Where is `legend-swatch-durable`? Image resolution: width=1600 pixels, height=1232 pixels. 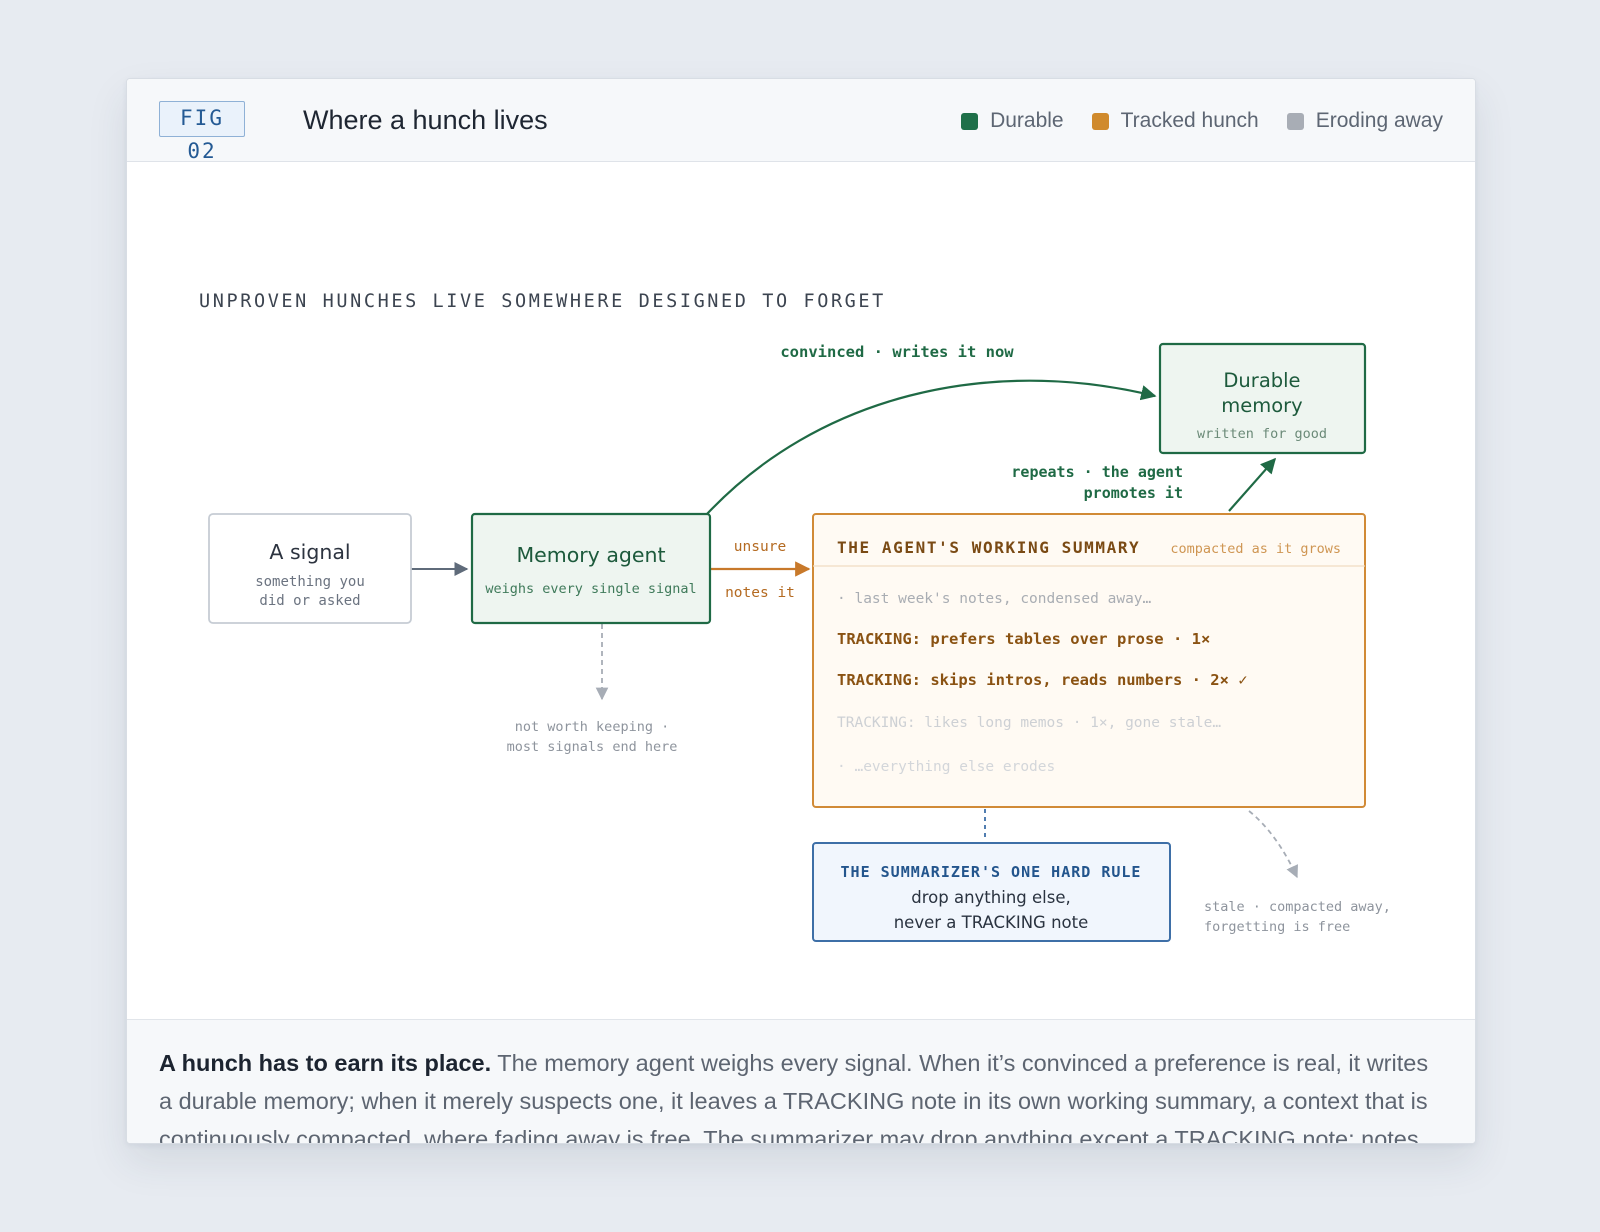 legend-swatch-durable is located at coordinates (970, 121).